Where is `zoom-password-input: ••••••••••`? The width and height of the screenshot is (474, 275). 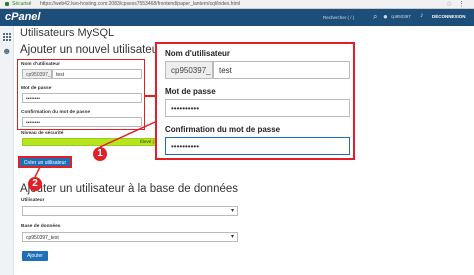
zoom-password-input: •••••••••• is located at coordinates (257, 108).